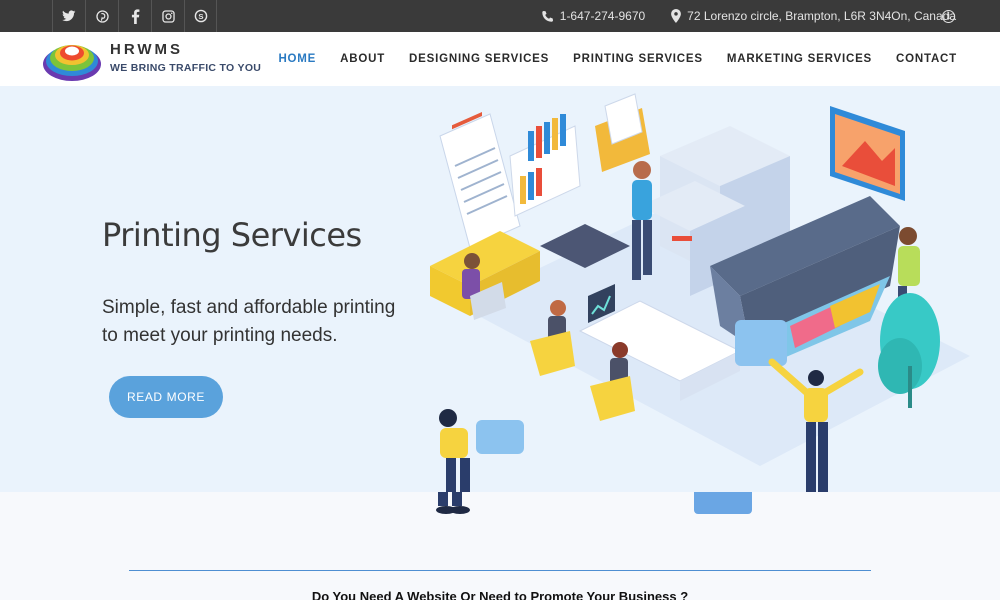  I want to click on social-links: S, so click(134, 16).